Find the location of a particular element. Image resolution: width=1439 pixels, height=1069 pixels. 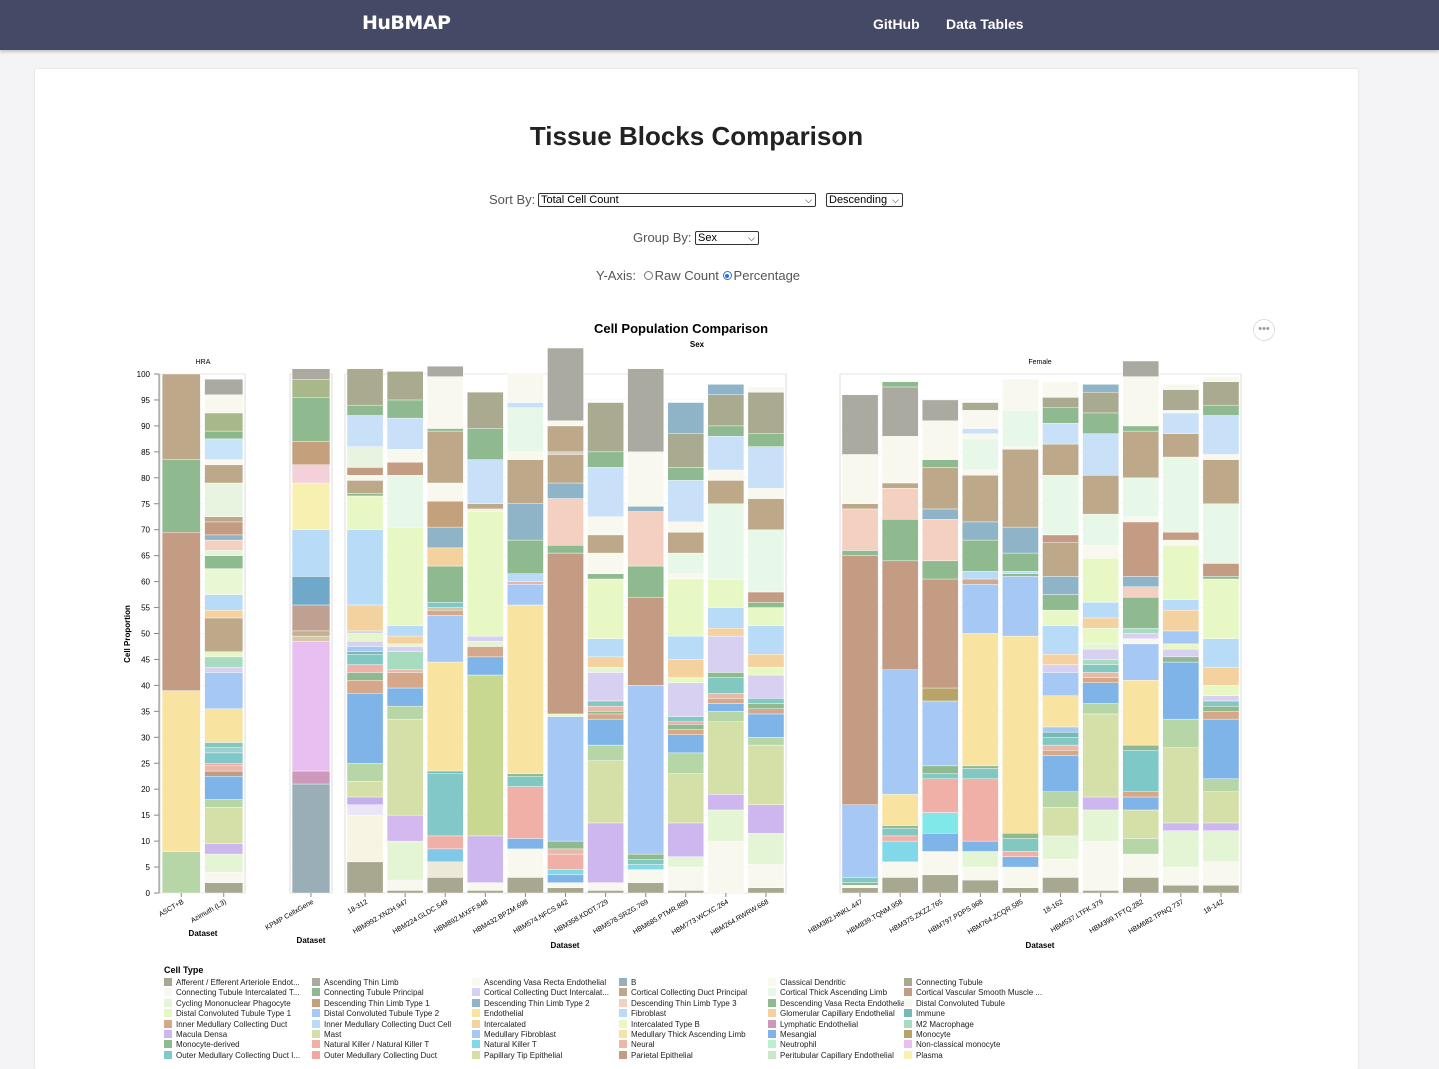

legend-item: Intercalated is located at coordinates (499, 1024).